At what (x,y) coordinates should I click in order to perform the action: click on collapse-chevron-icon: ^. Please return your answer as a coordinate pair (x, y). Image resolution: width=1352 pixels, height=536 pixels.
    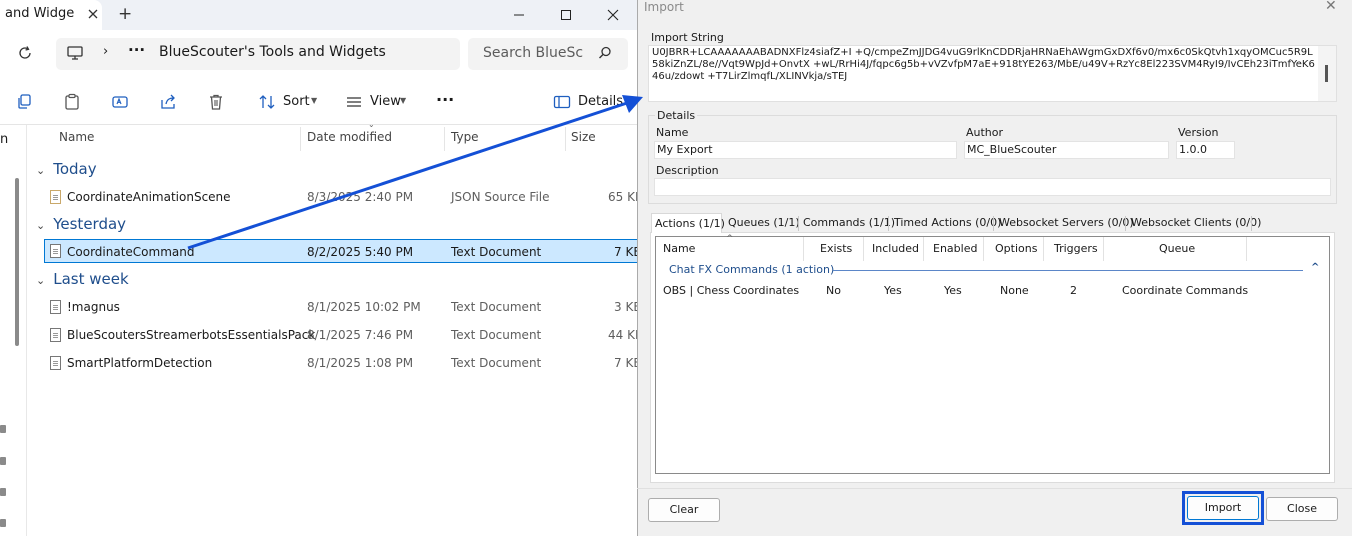
    Looking at the image, I should click on (1315, 267).